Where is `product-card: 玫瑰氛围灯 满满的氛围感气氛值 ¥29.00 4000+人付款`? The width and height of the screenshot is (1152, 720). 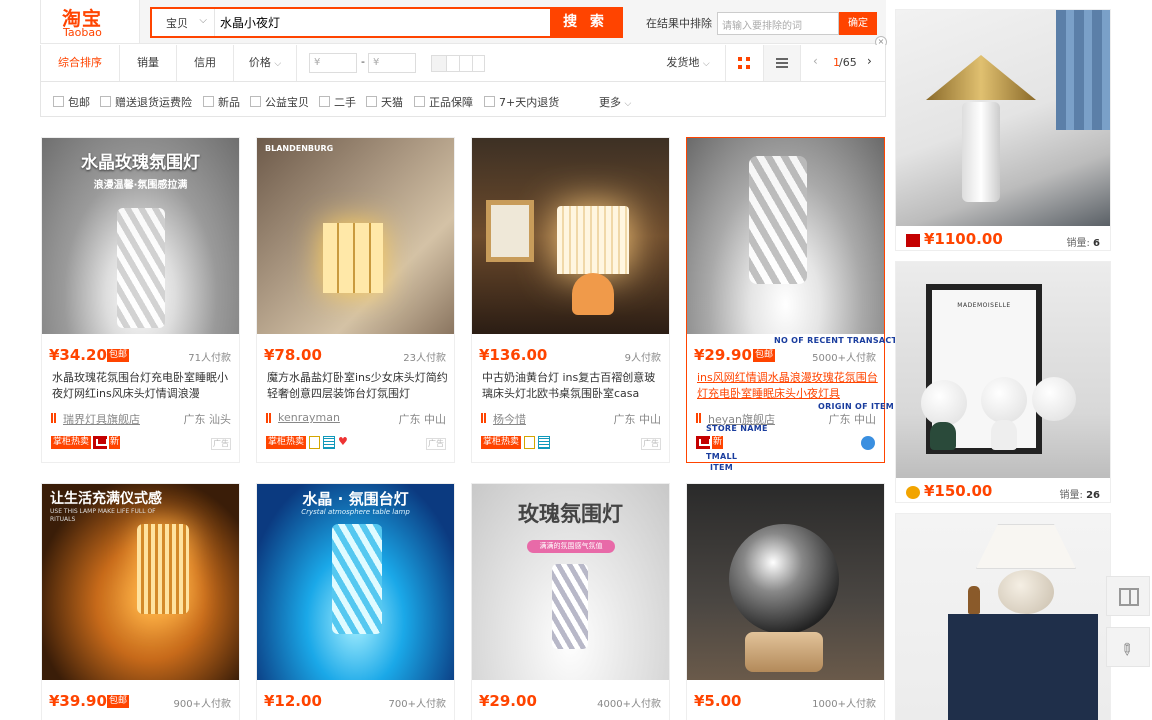
product-card: 玫瑰氛围灯 满满的氛围感气氛值 ¥29.00 4000+人付款 is located at coordinates (570, 601).